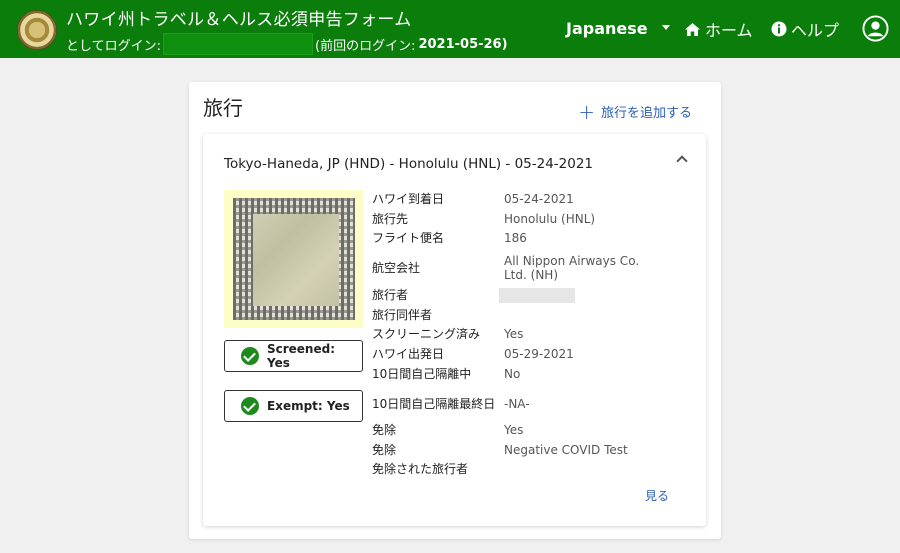  I want to click on info-icon, so click(779, 29).